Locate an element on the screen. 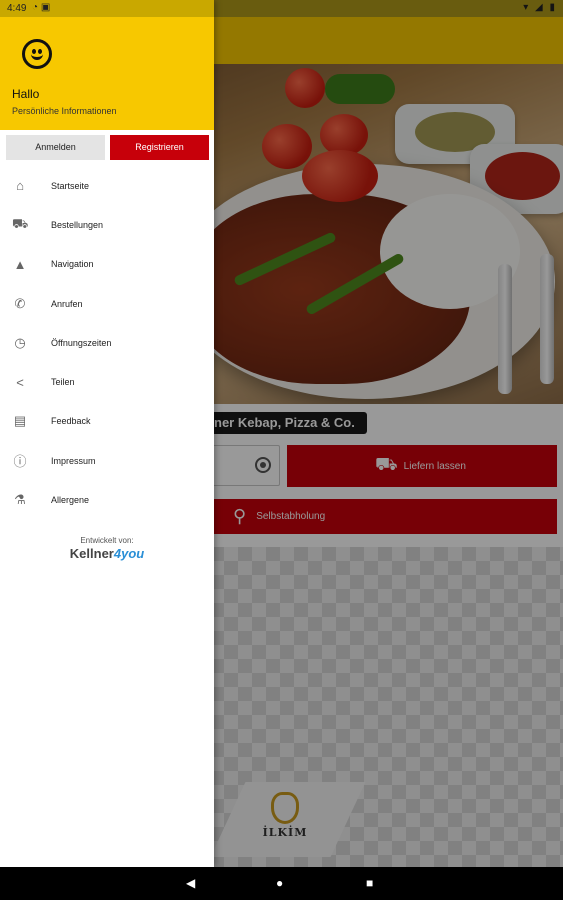 The height and width of the screenshot is (900, 563). home-circle-icon: ● is located at coordinates (279, 883).